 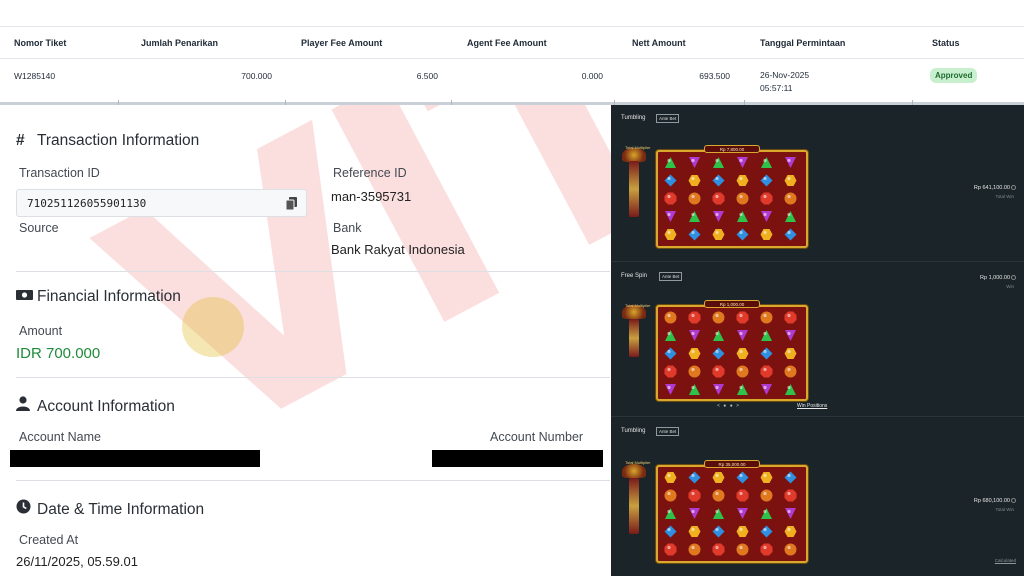 I want to click on win-positions-link: Win Positions, so click(x=812, y=406).